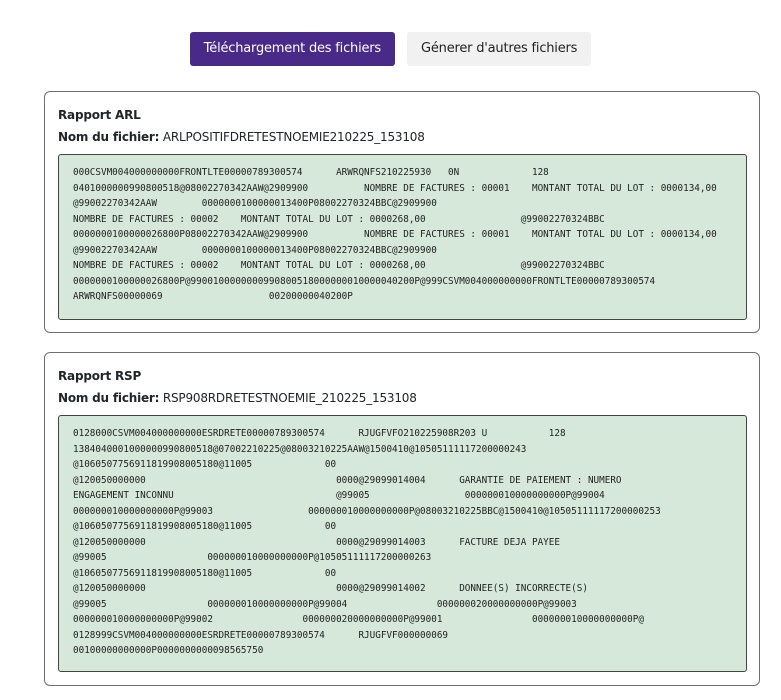  I want to click on tab-download-files: Téléchargement des fichiers, so click(292, 49).